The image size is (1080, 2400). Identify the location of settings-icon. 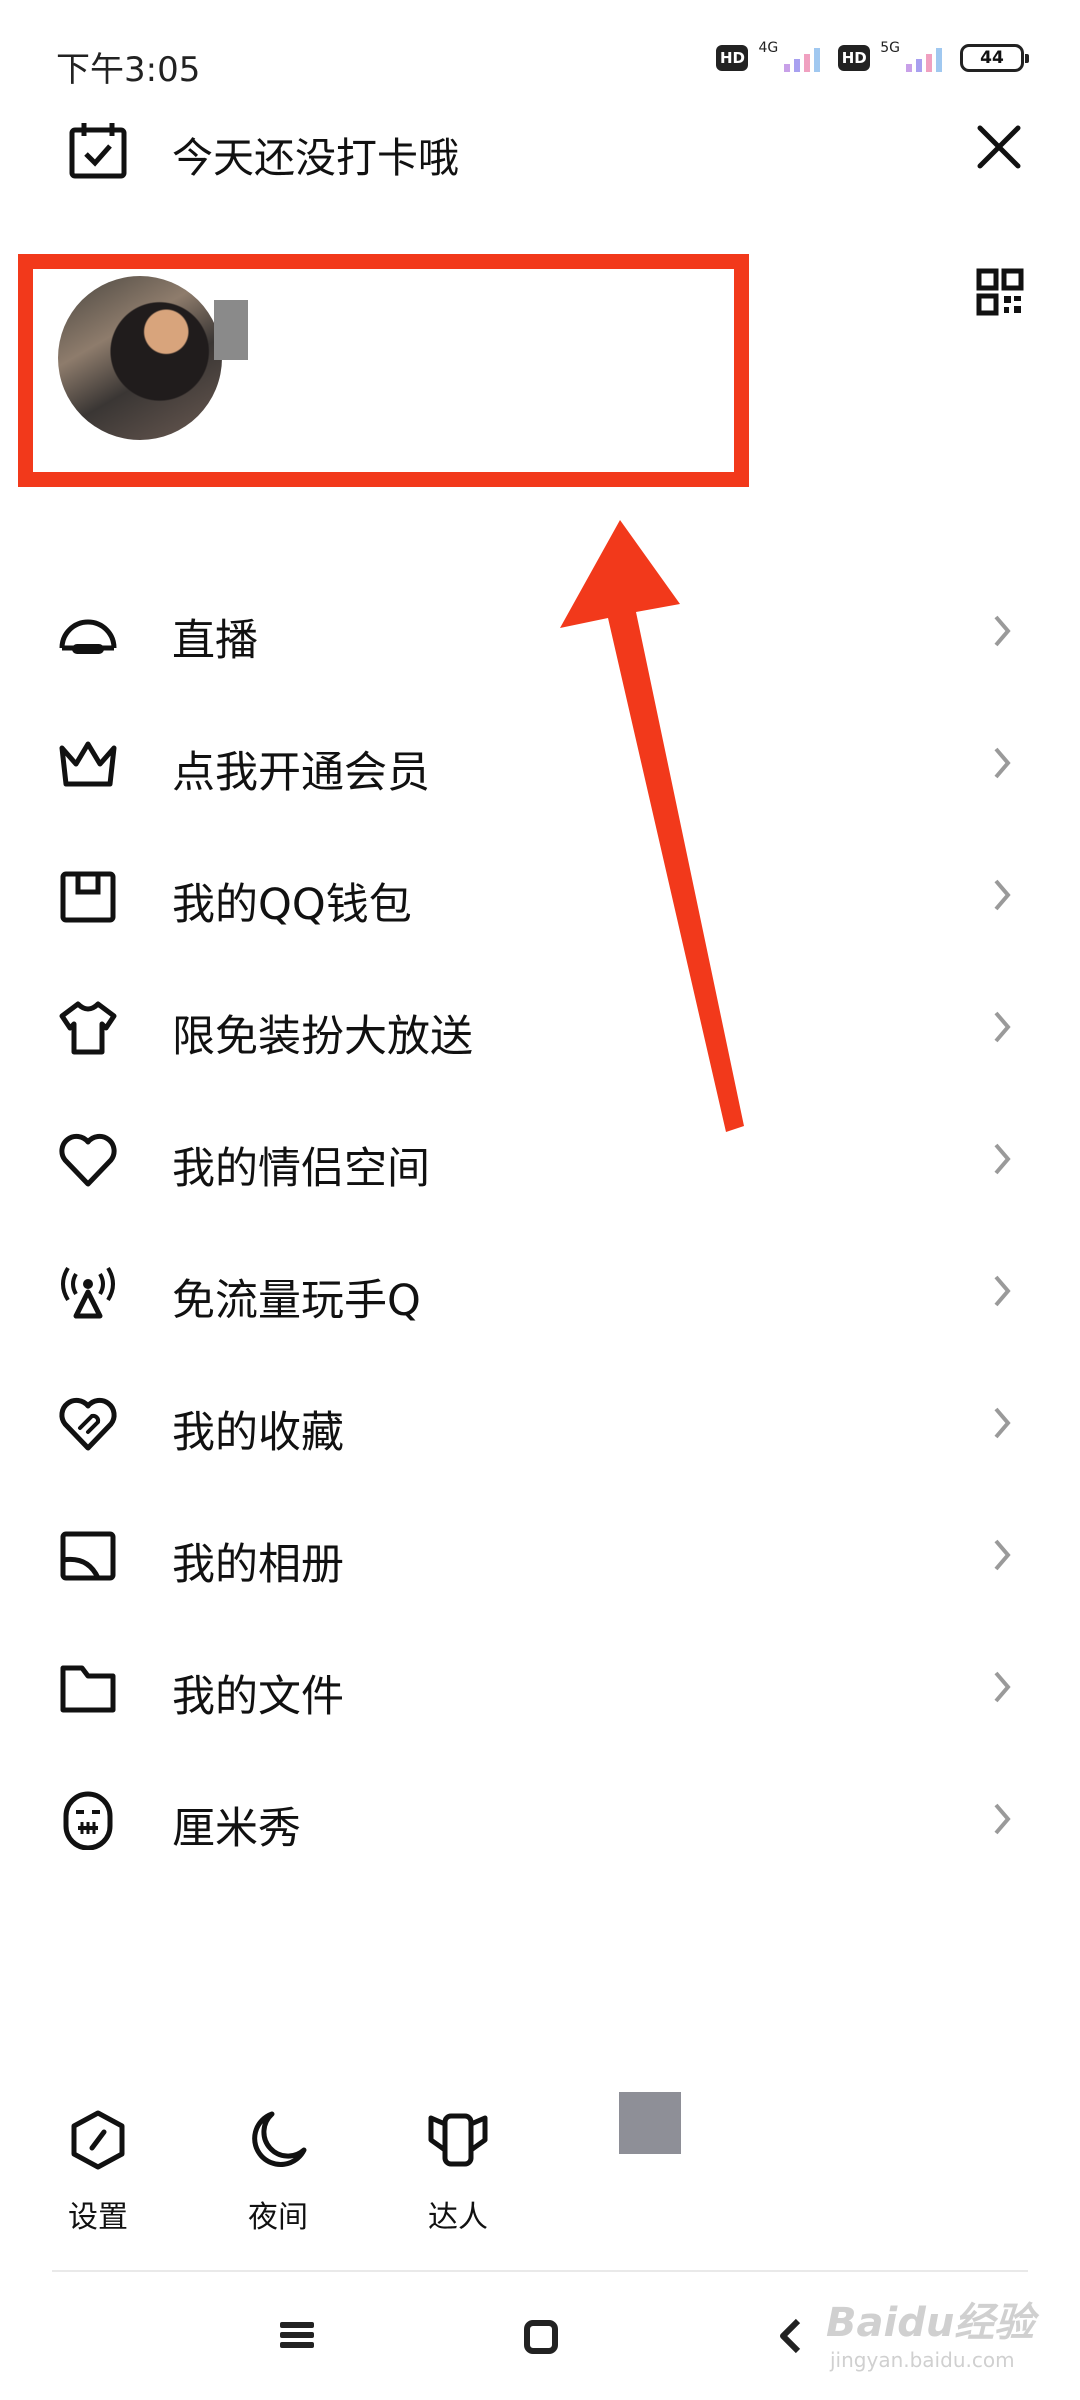
(98, 2140).